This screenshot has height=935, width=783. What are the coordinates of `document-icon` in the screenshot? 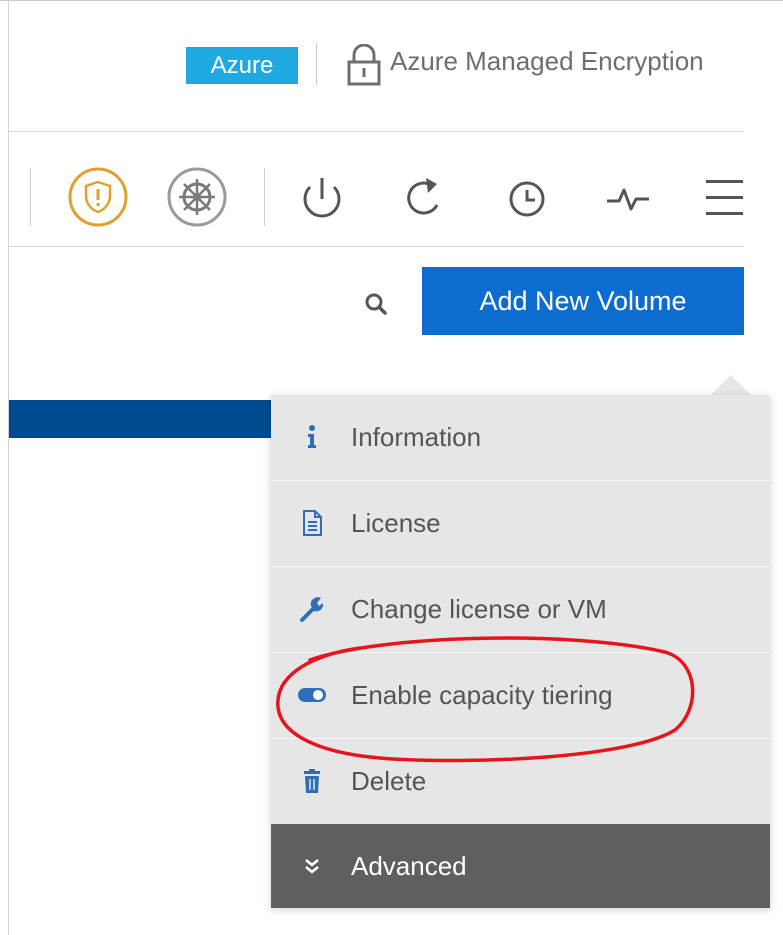 It's located at (312, 523).